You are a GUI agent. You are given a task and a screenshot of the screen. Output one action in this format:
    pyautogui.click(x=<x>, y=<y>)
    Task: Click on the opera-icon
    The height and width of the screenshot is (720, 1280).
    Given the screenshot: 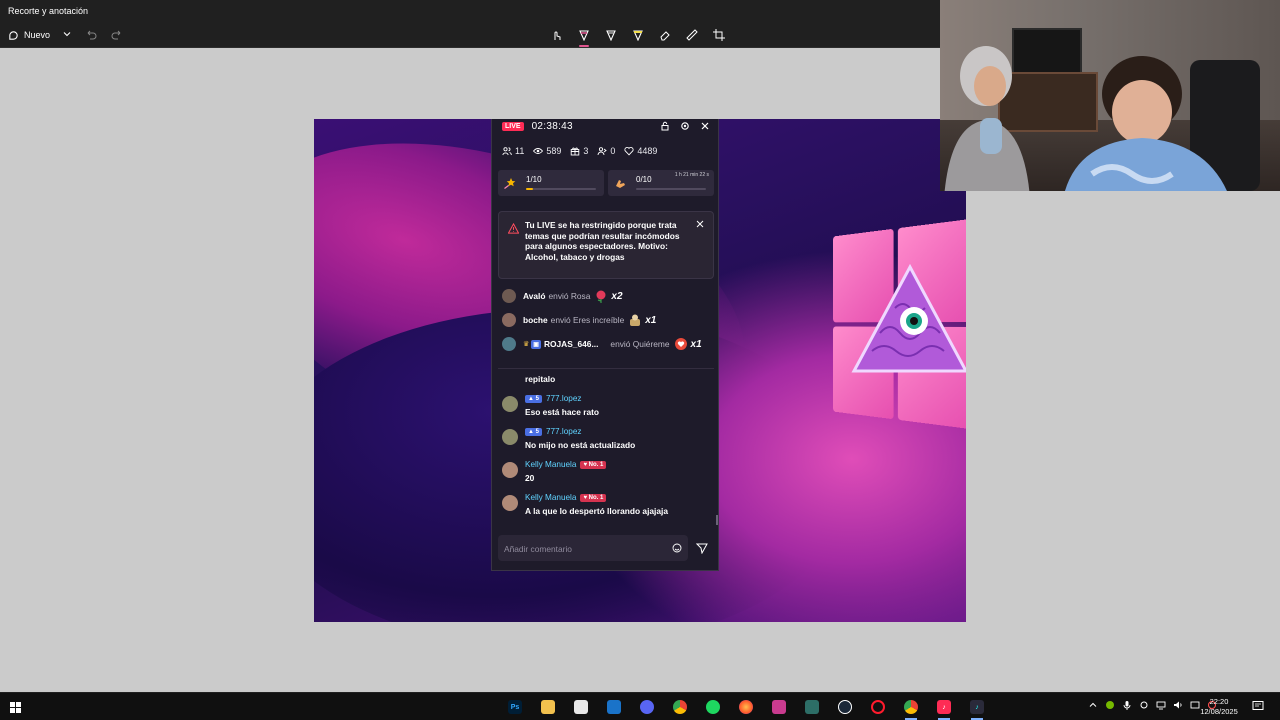 What is the action you would take?
    pyautogui.click(x=878, y=707)
    